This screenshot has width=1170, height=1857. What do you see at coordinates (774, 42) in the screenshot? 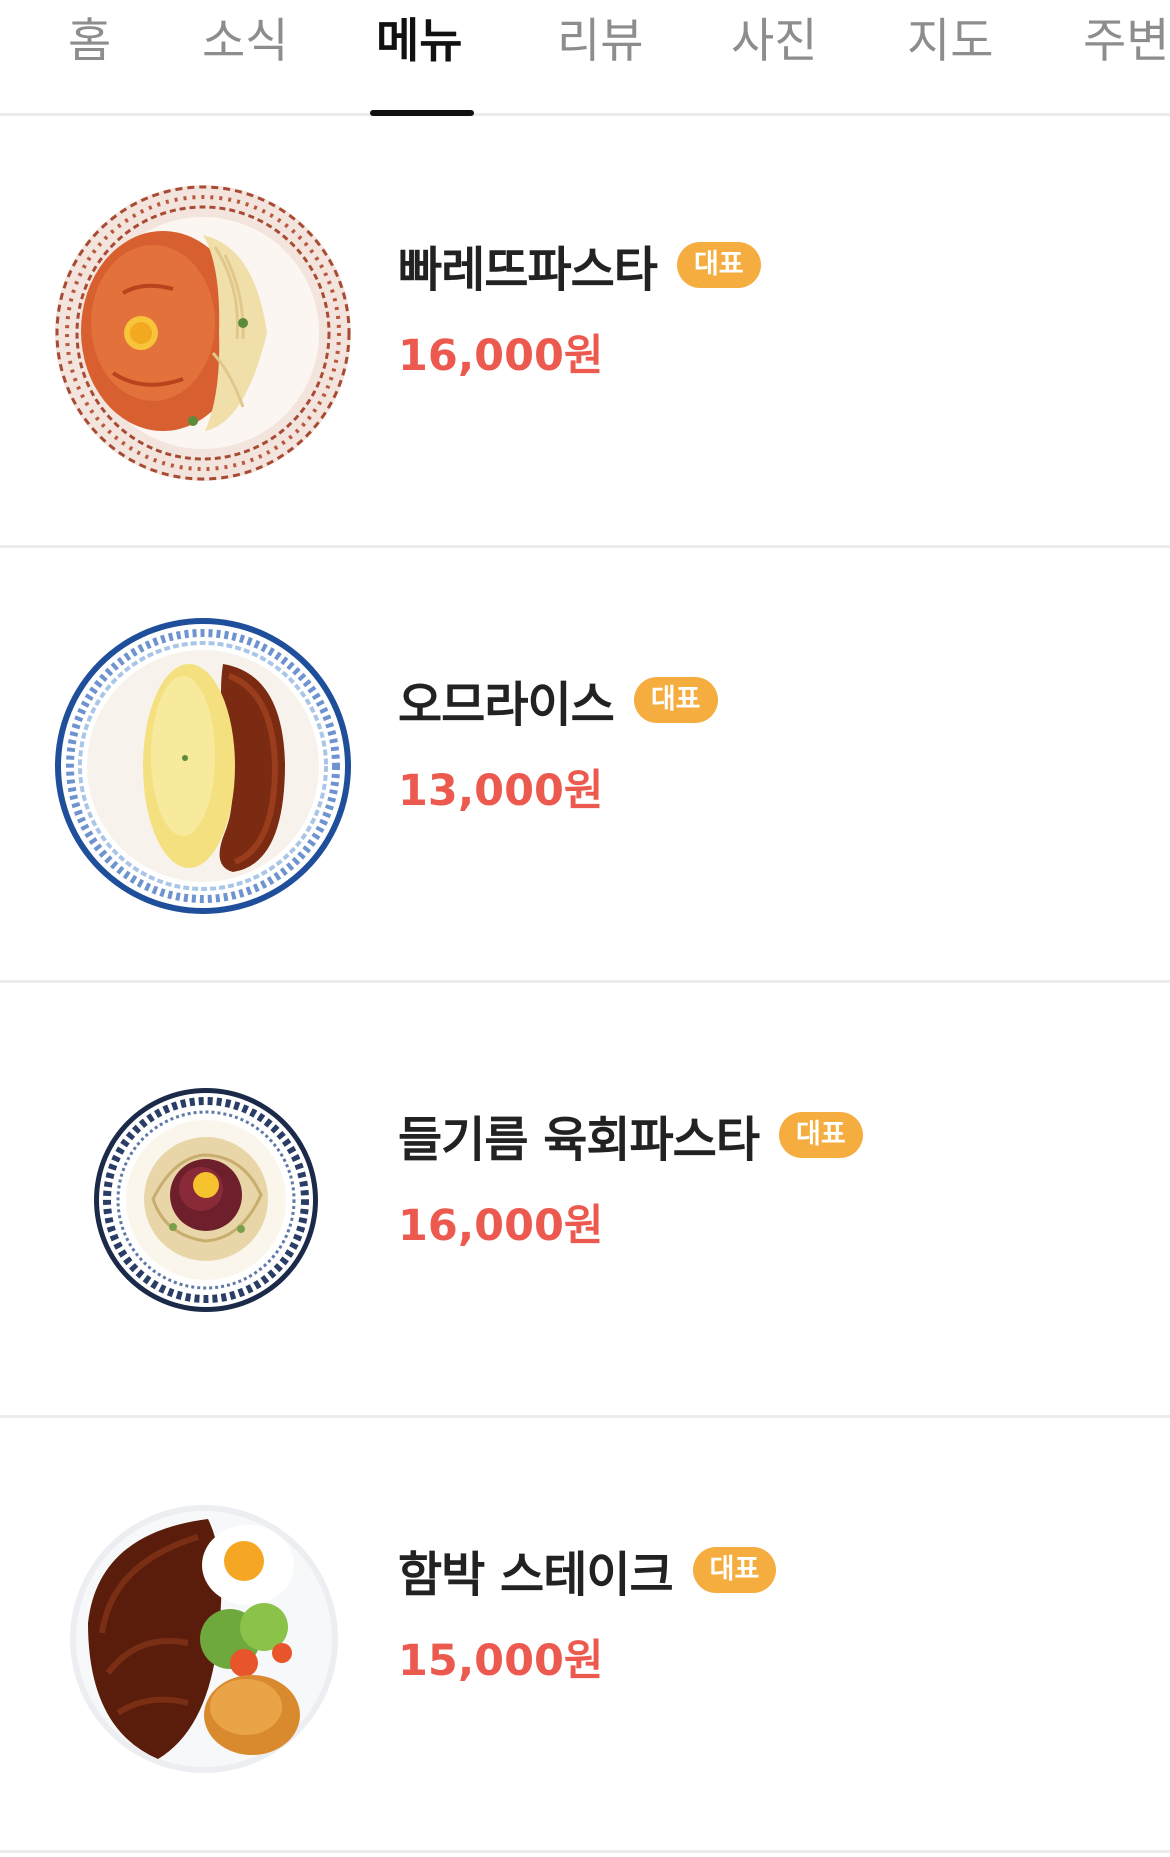
I see `tab-photos: 사진` at bounding box center [774, 42].